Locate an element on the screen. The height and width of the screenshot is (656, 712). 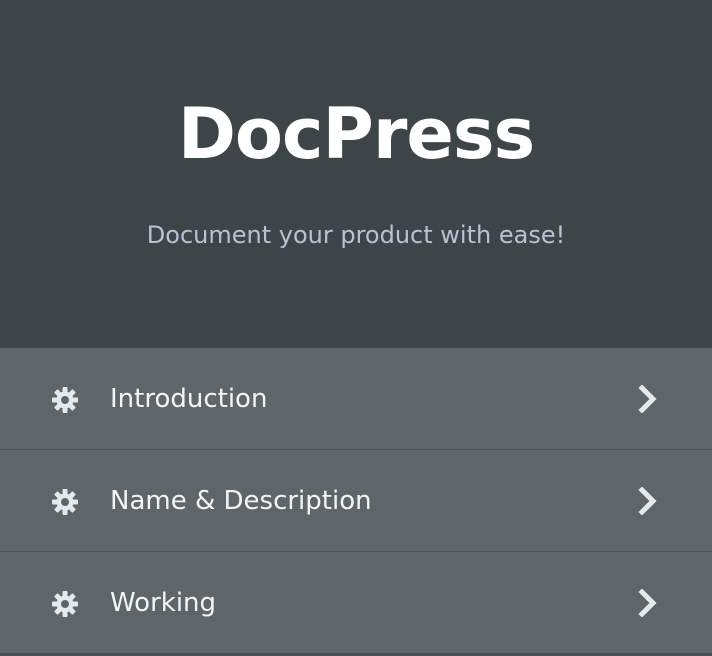
page-title: DocPress is located at coordinates (356, 134).